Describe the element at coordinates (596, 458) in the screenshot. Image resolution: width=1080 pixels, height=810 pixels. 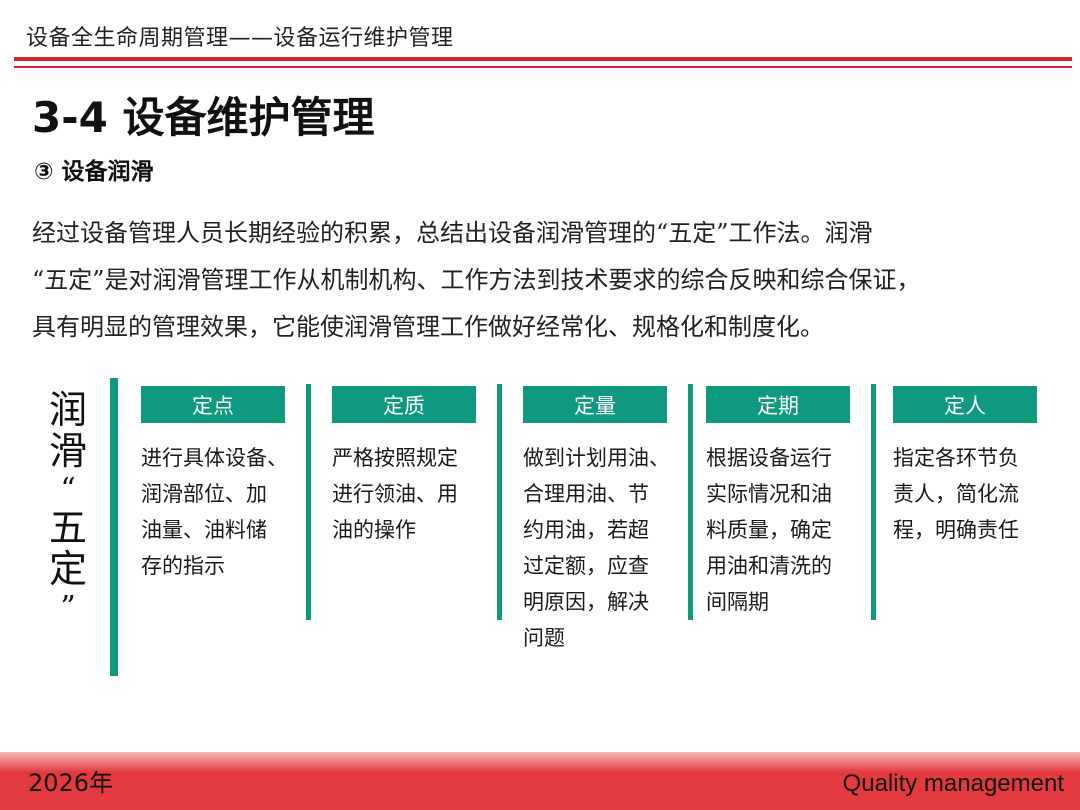
I see `desc-line: 做到计划用油、` at that location.